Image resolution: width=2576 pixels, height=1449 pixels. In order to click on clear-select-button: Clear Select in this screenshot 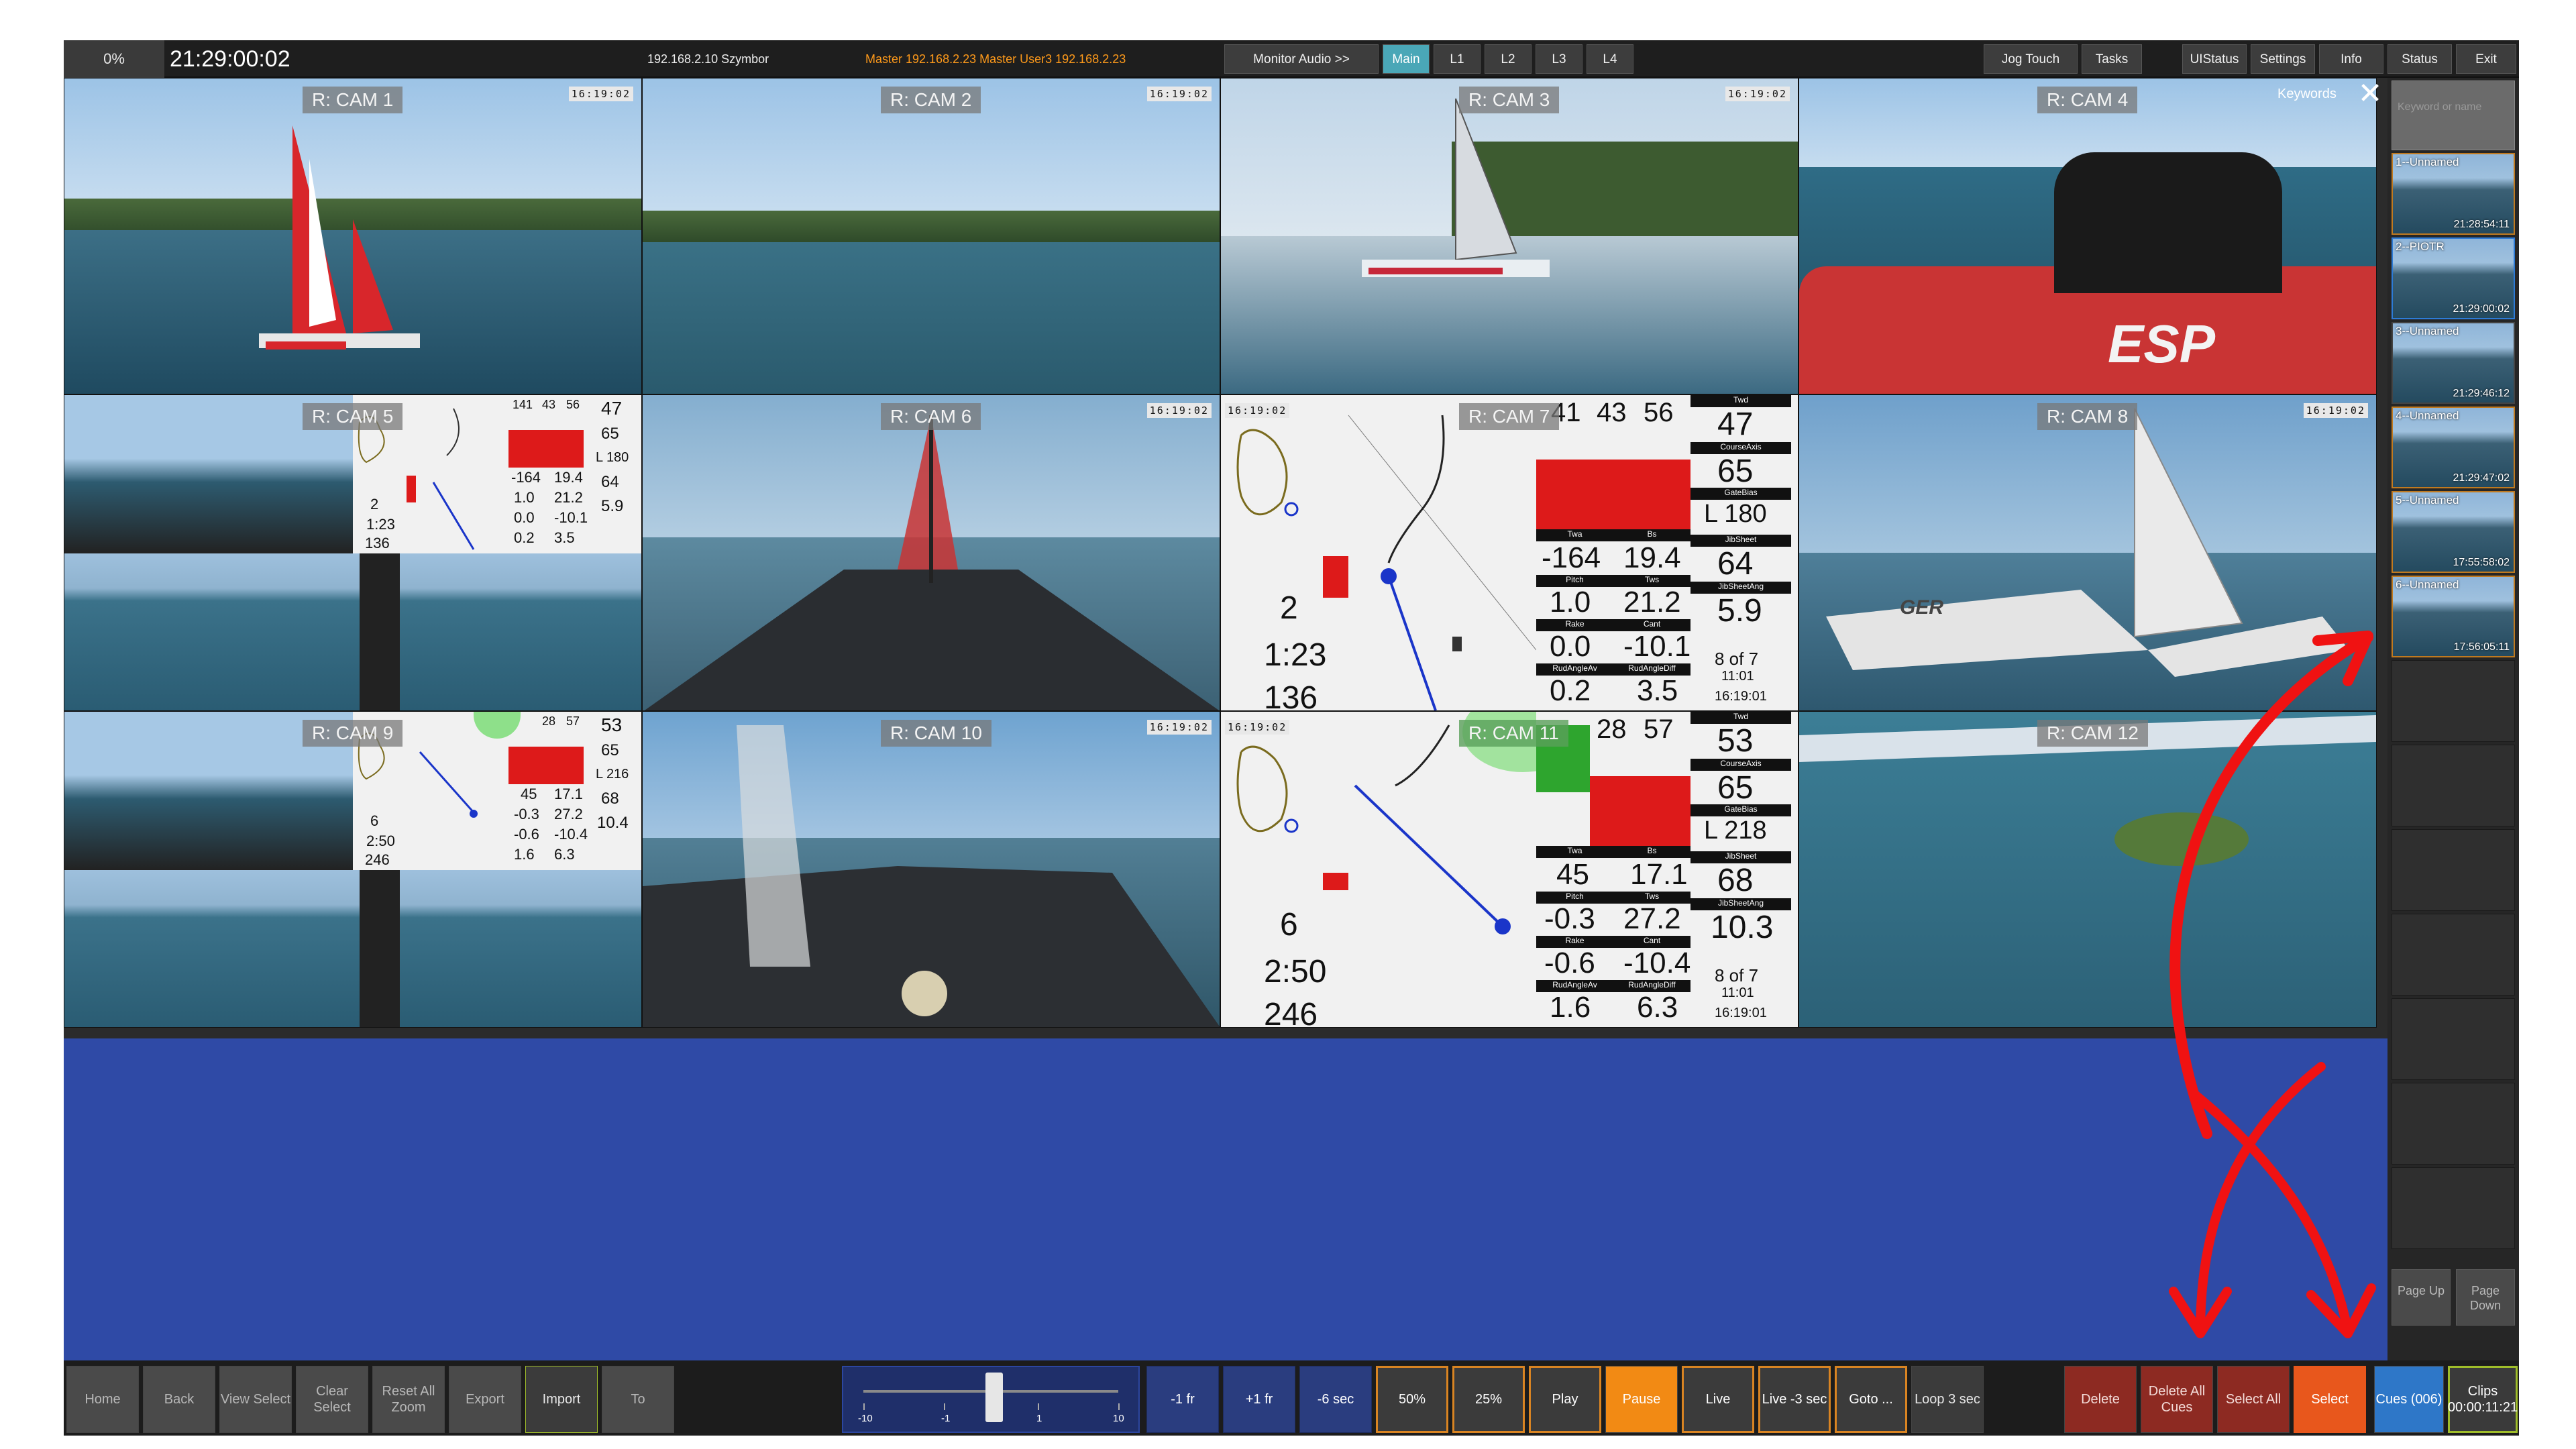, I will do `click(332, 1399)`.